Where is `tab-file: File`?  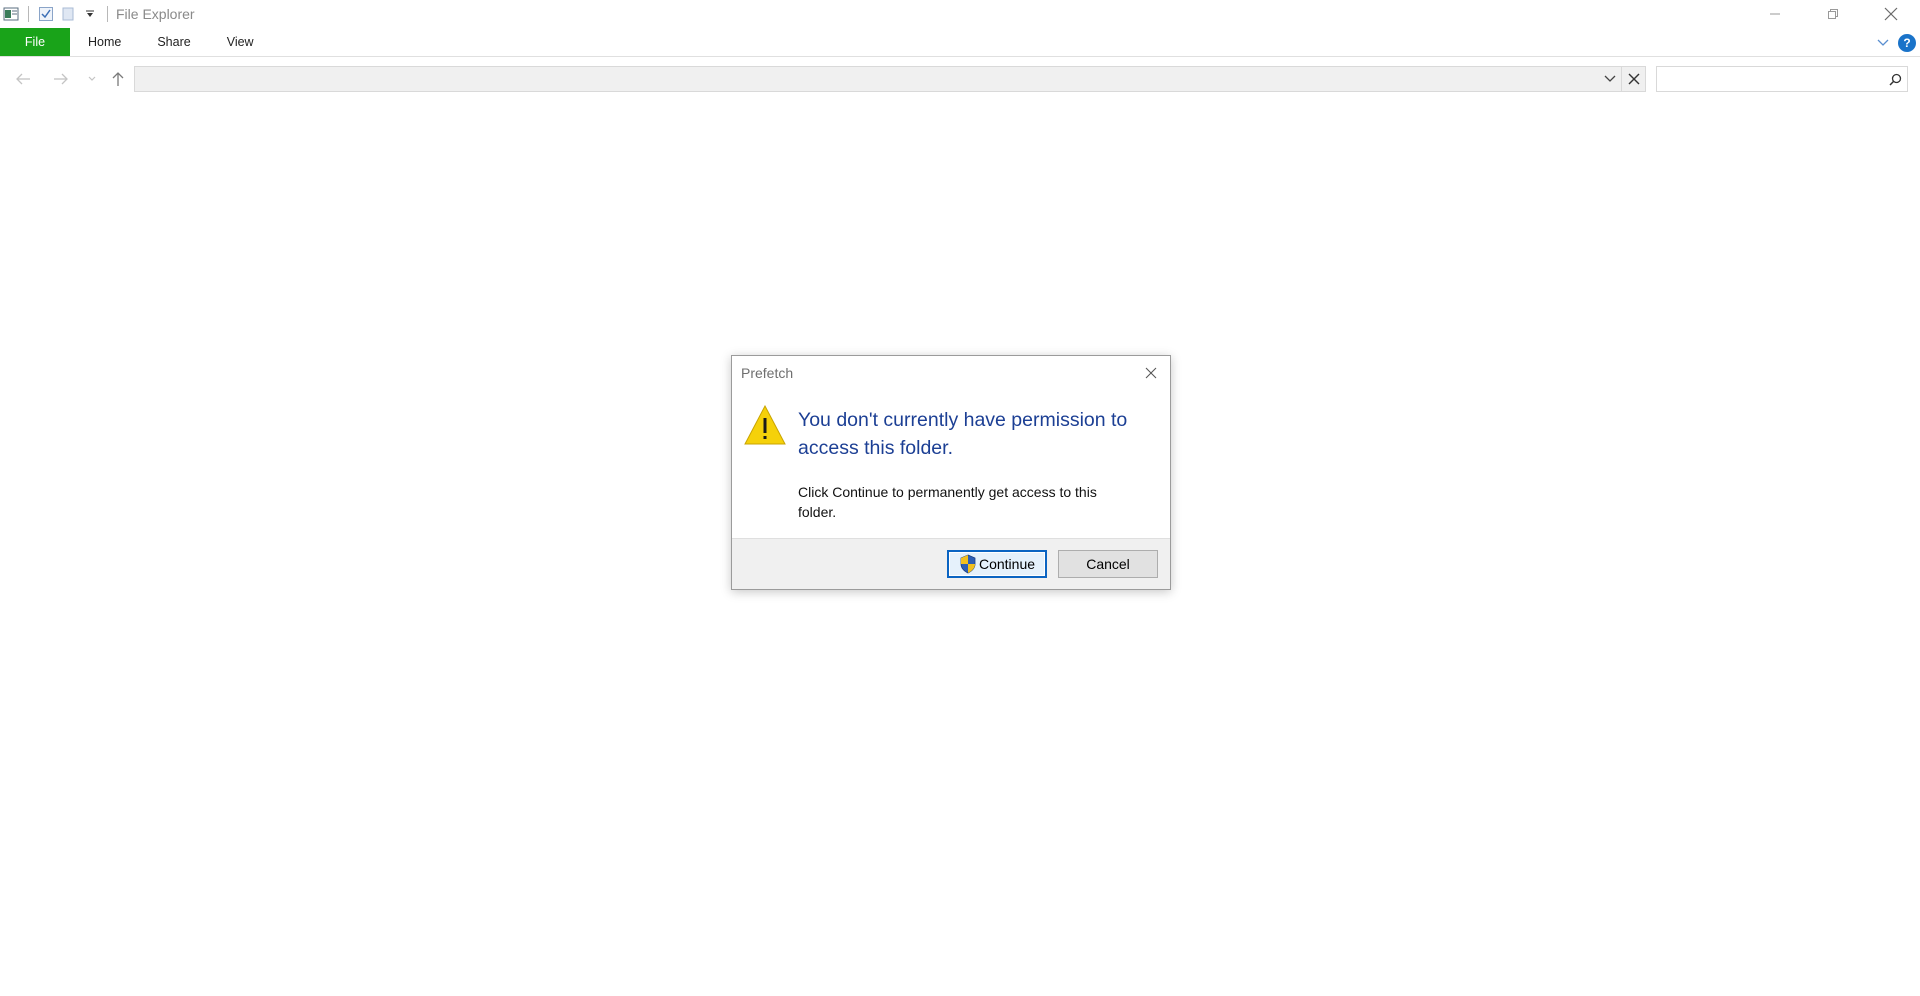
tab-file: File is located at coordinates (35, 42).